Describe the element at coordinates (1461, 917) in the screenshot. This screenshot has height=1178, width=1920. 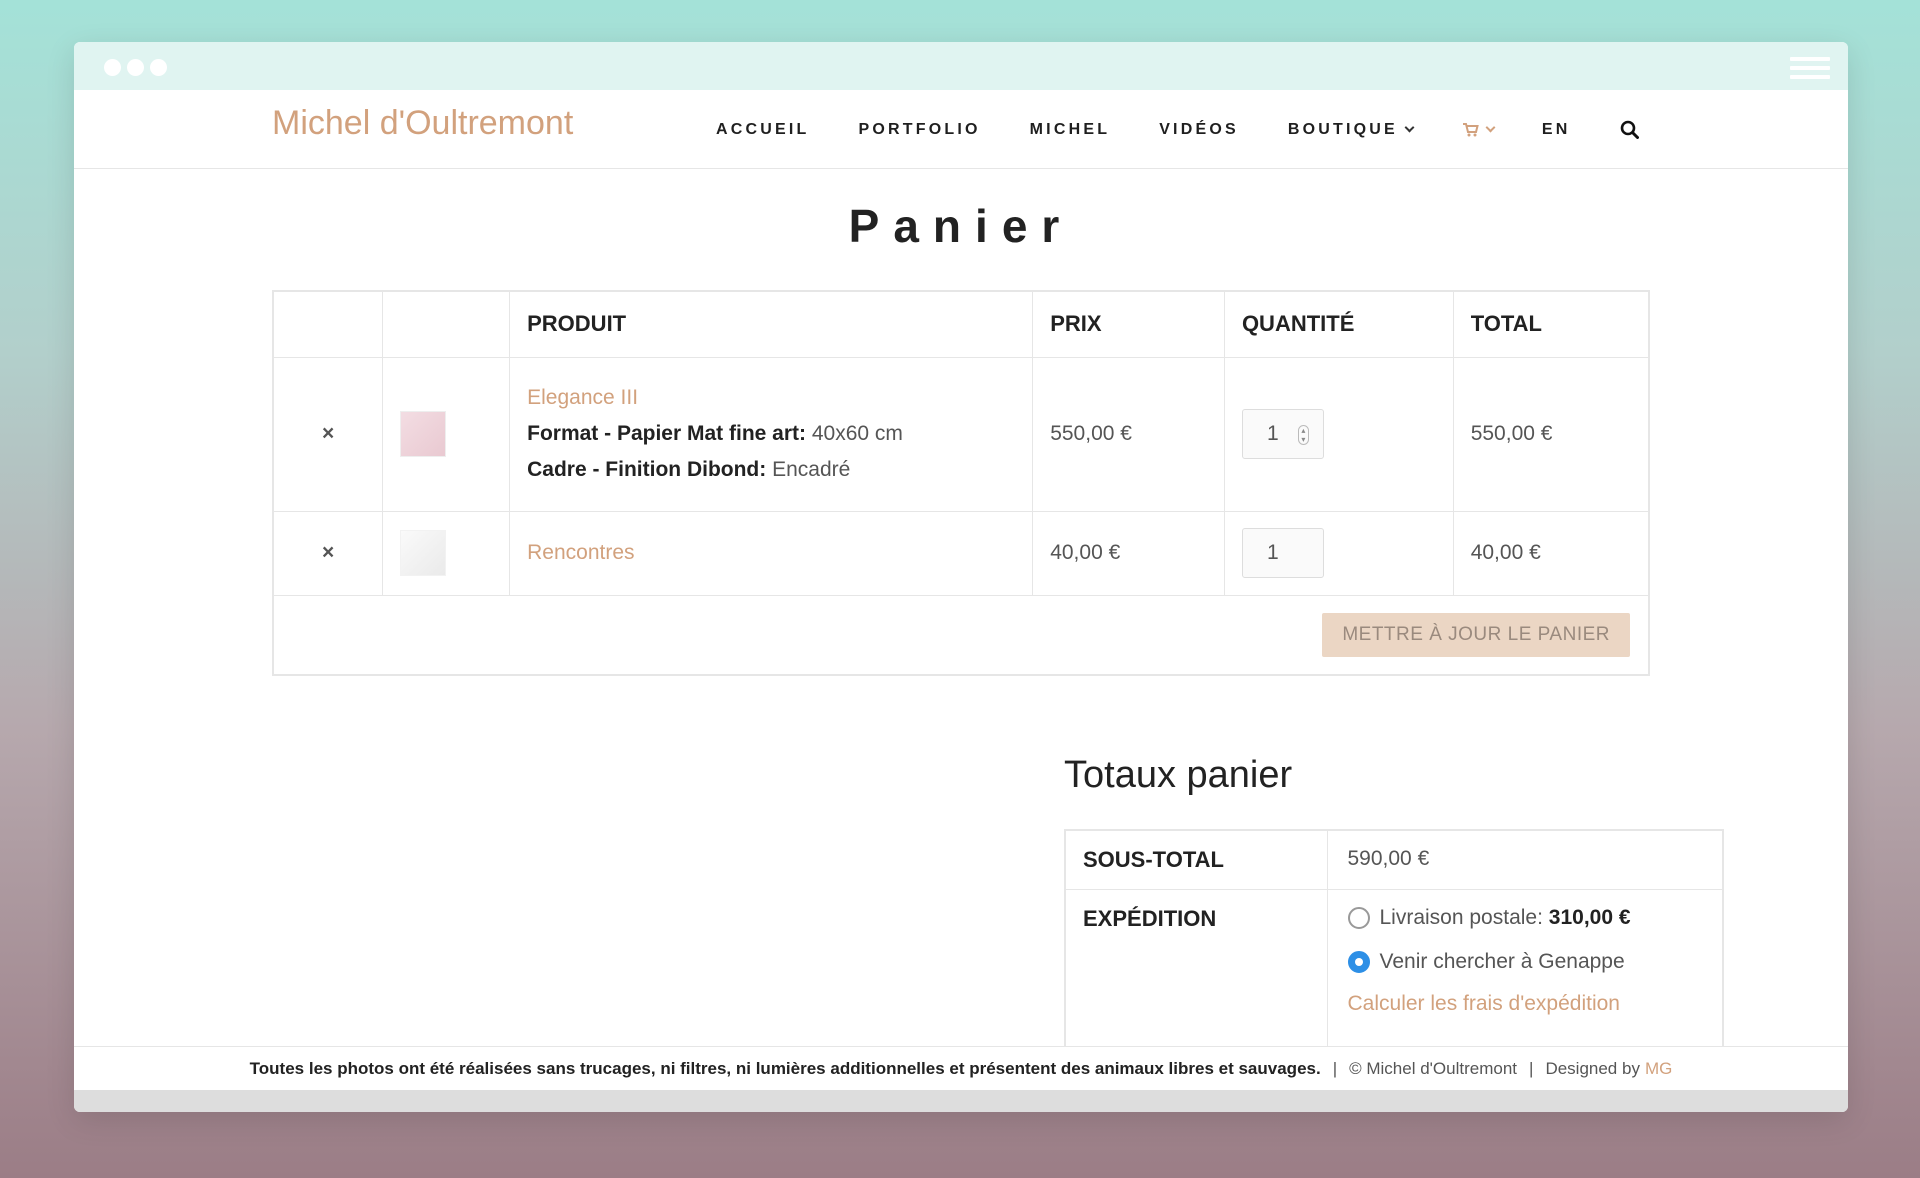
I see `shipping-option-label: Livraison postale:` at that location.